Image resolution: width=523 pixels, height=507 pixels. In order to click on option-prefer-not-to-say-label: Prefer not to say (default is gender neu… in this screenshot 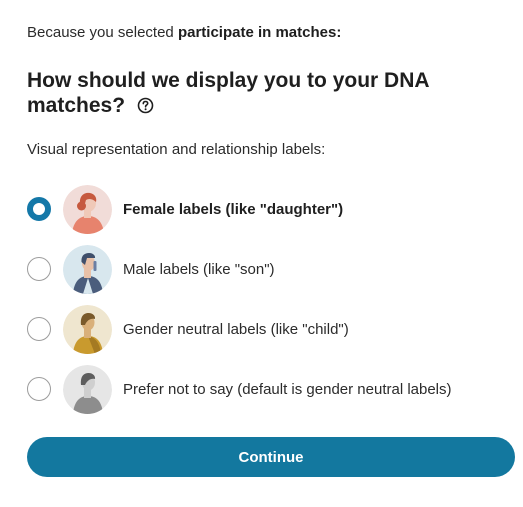, I will do `click(287, 389)`.